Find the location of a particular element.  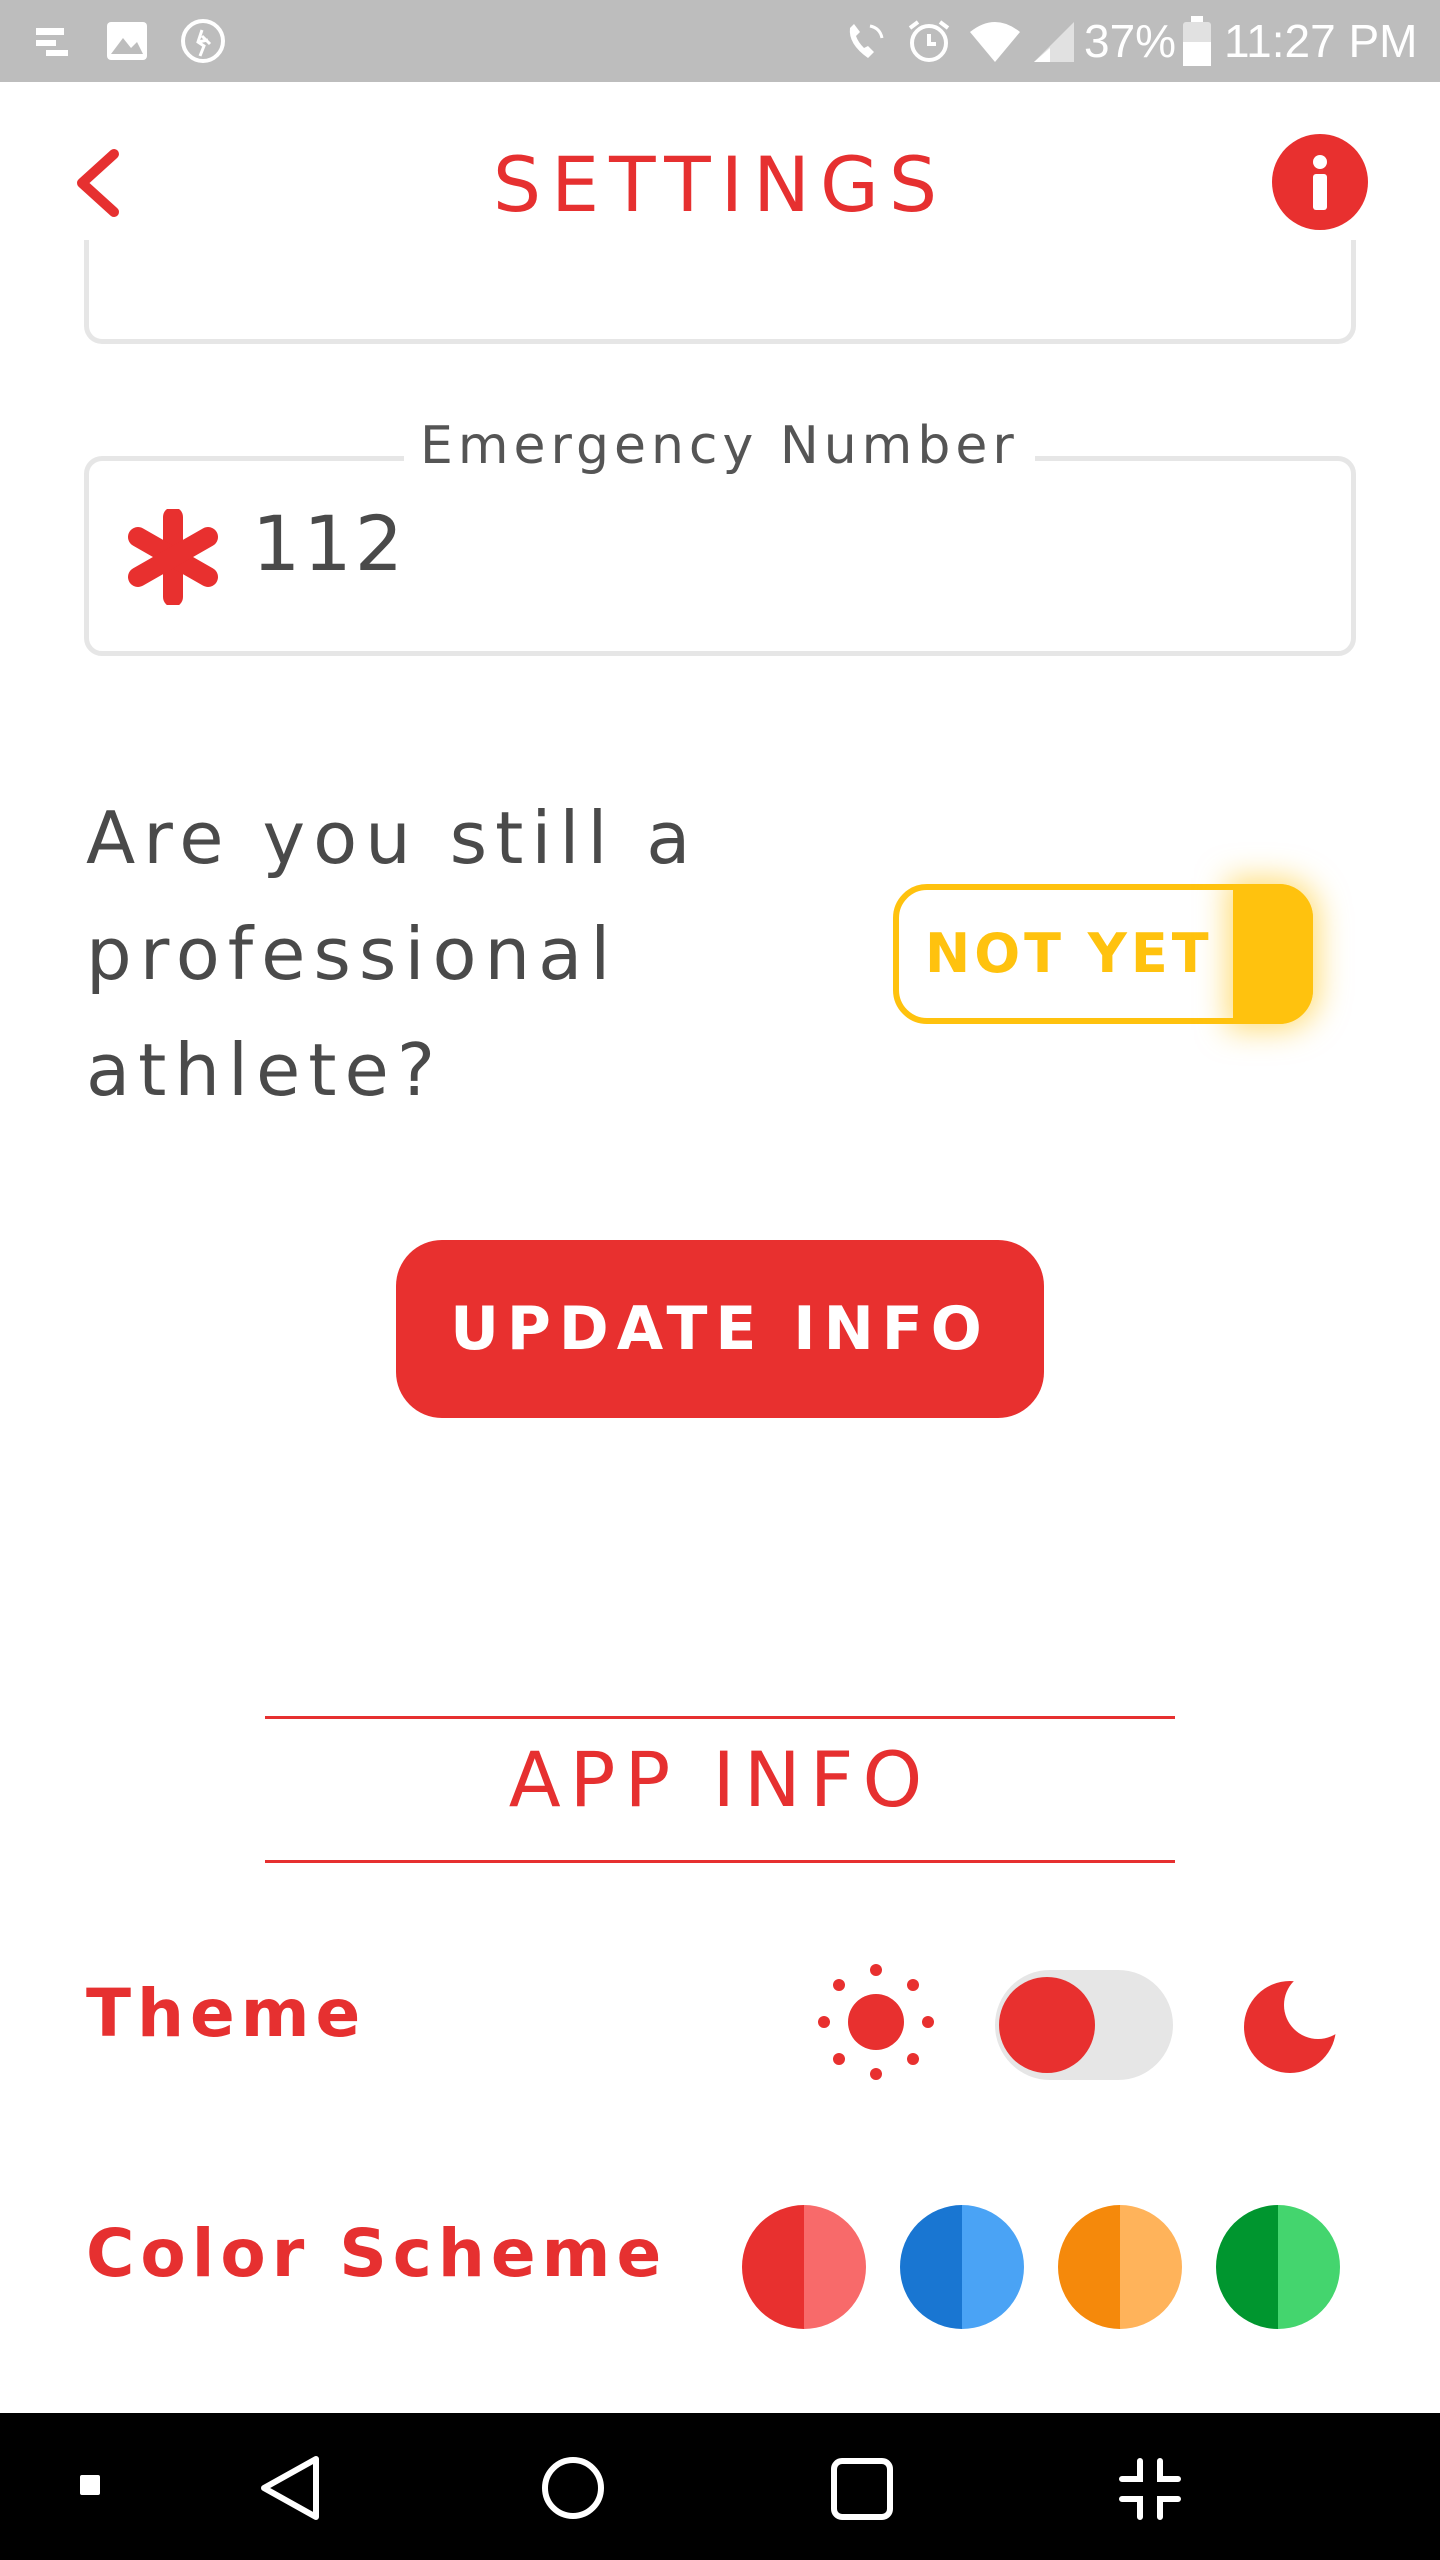

battery-icon is located at coordinates (1197, 41).